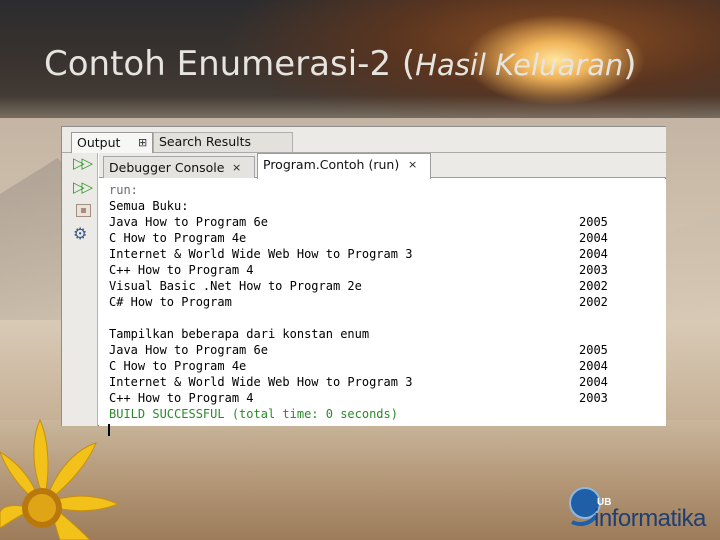  I want to click on console-row: C# How to Program 2002, so click(364, 302).